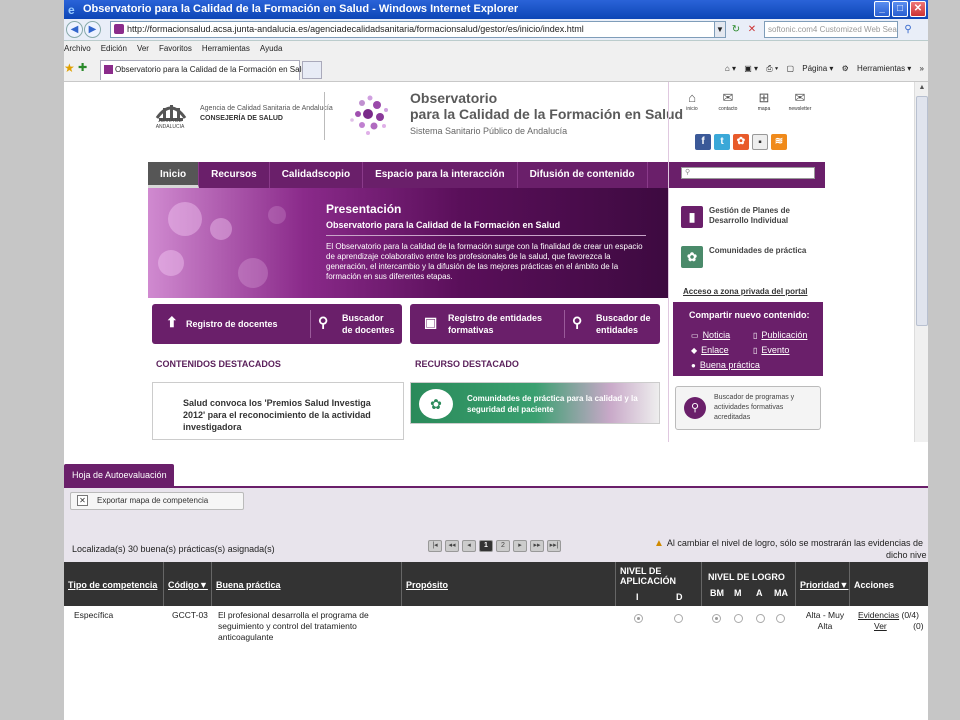 This screenshot has height=720, width=960. I want to click on page-menu: ▢ Página ▾, so click(809, 68).